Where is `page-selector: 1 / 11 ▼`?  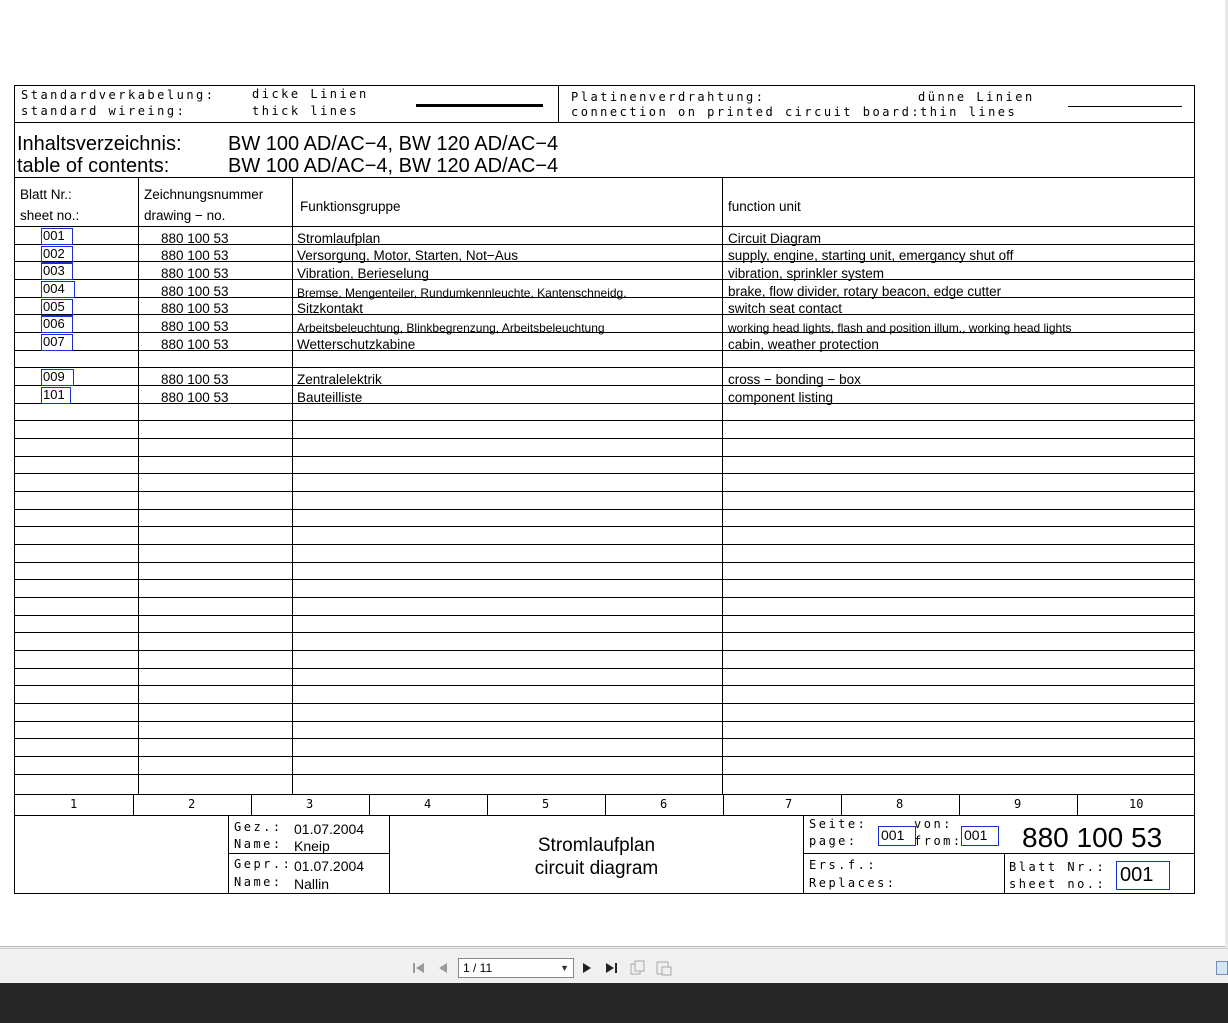 page-selector: 1 / 11 ▼ is located at coordinates (516, 968).